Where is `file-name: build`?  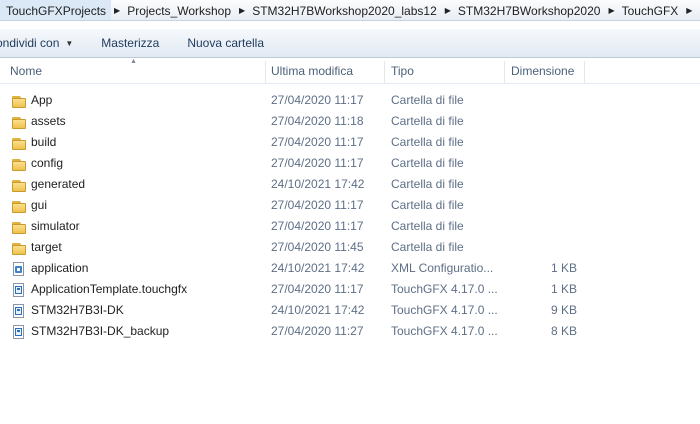 file-name: build is located at coordinates (44, 142).